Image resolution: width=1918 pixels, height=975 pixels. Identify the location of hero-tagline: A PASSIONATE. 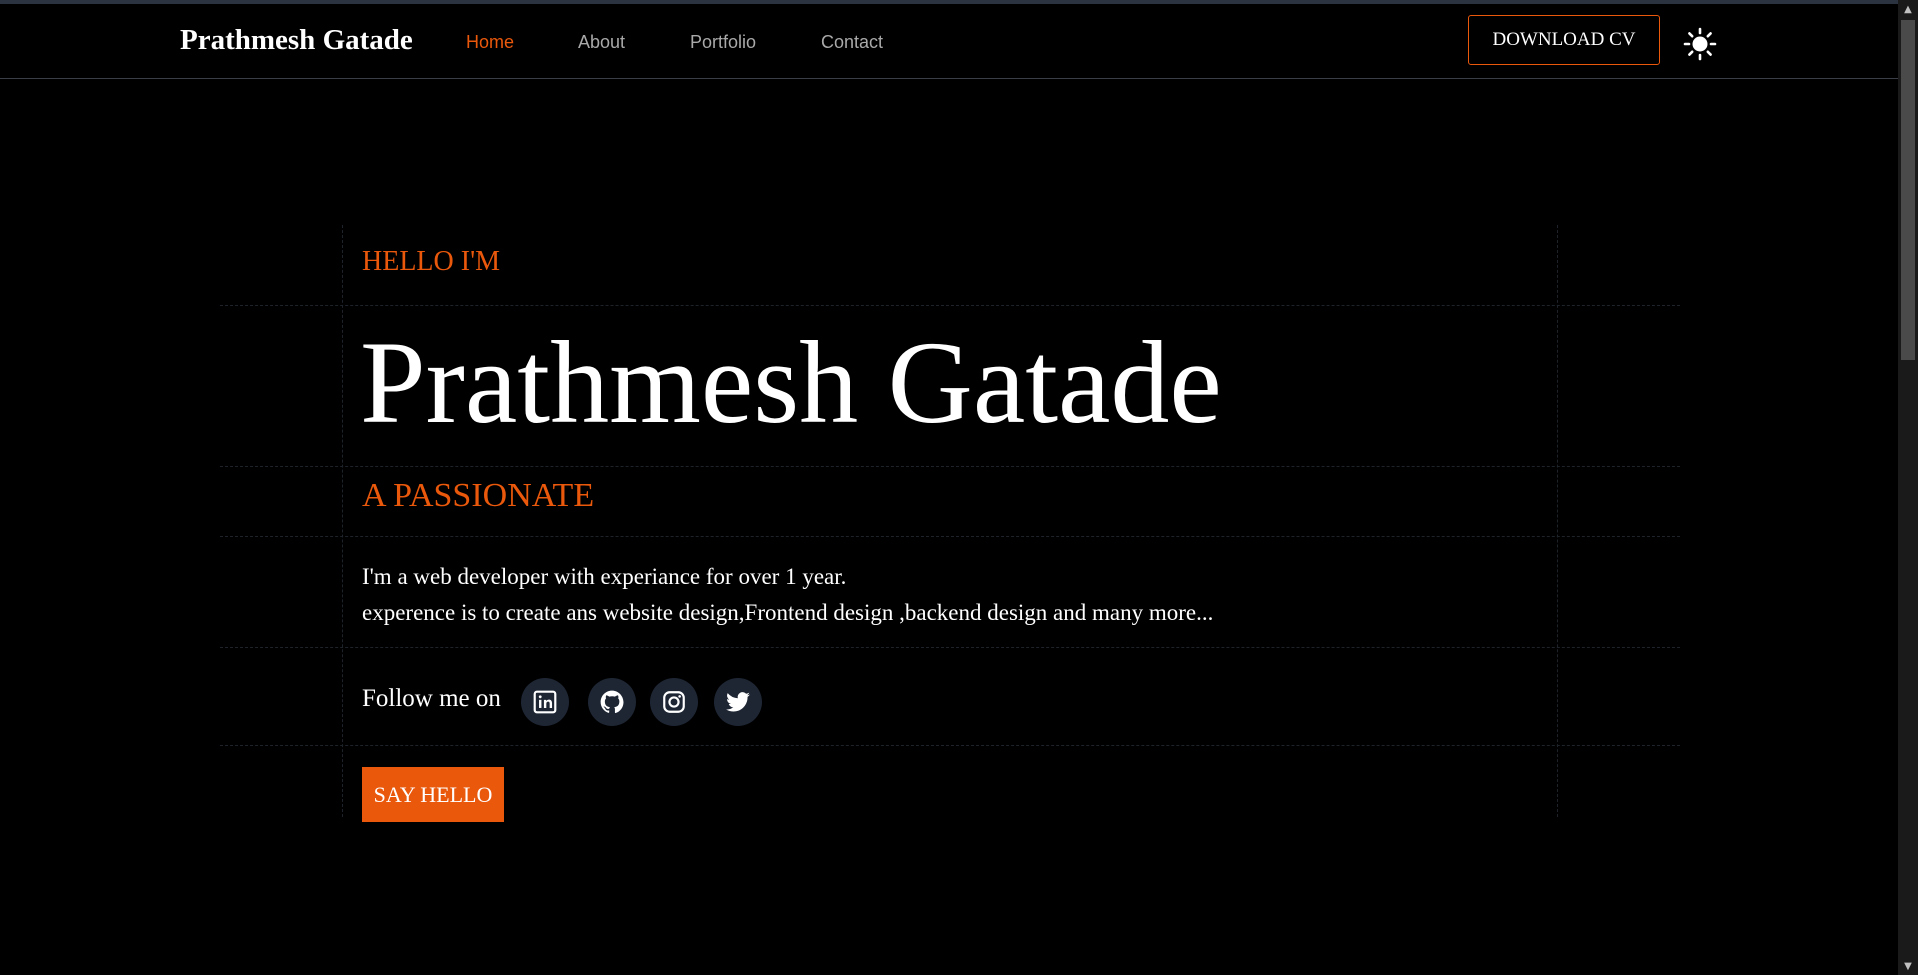
(478, 495).